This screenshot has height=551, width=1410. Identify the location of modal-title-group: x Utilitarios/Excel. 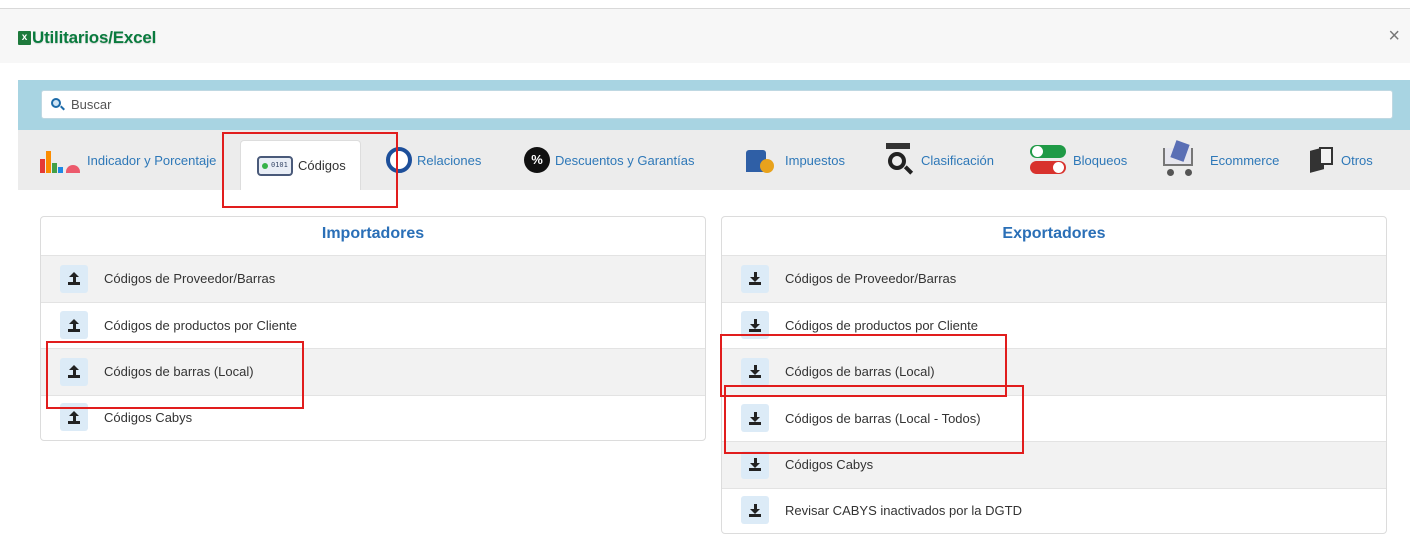
(87, 38).